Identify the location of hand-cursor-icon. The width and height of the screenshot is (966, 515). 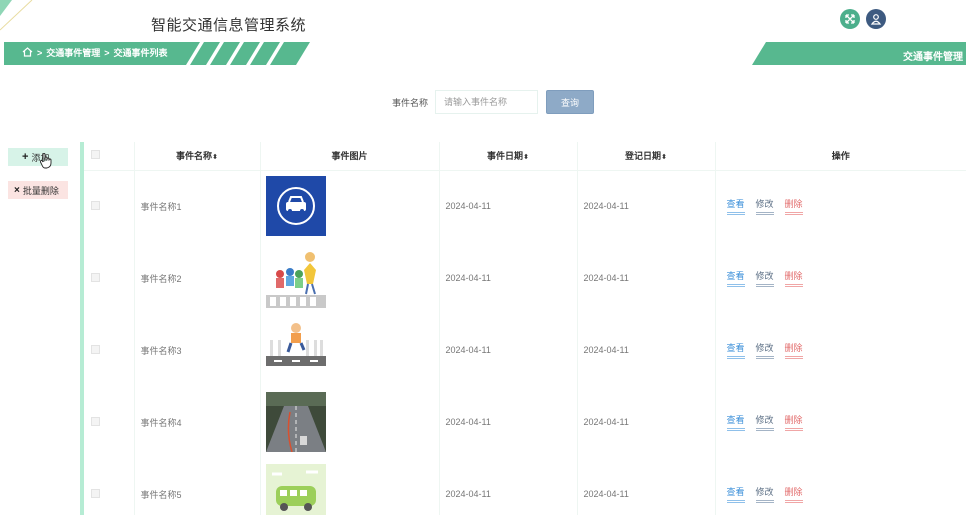
(46, 161).